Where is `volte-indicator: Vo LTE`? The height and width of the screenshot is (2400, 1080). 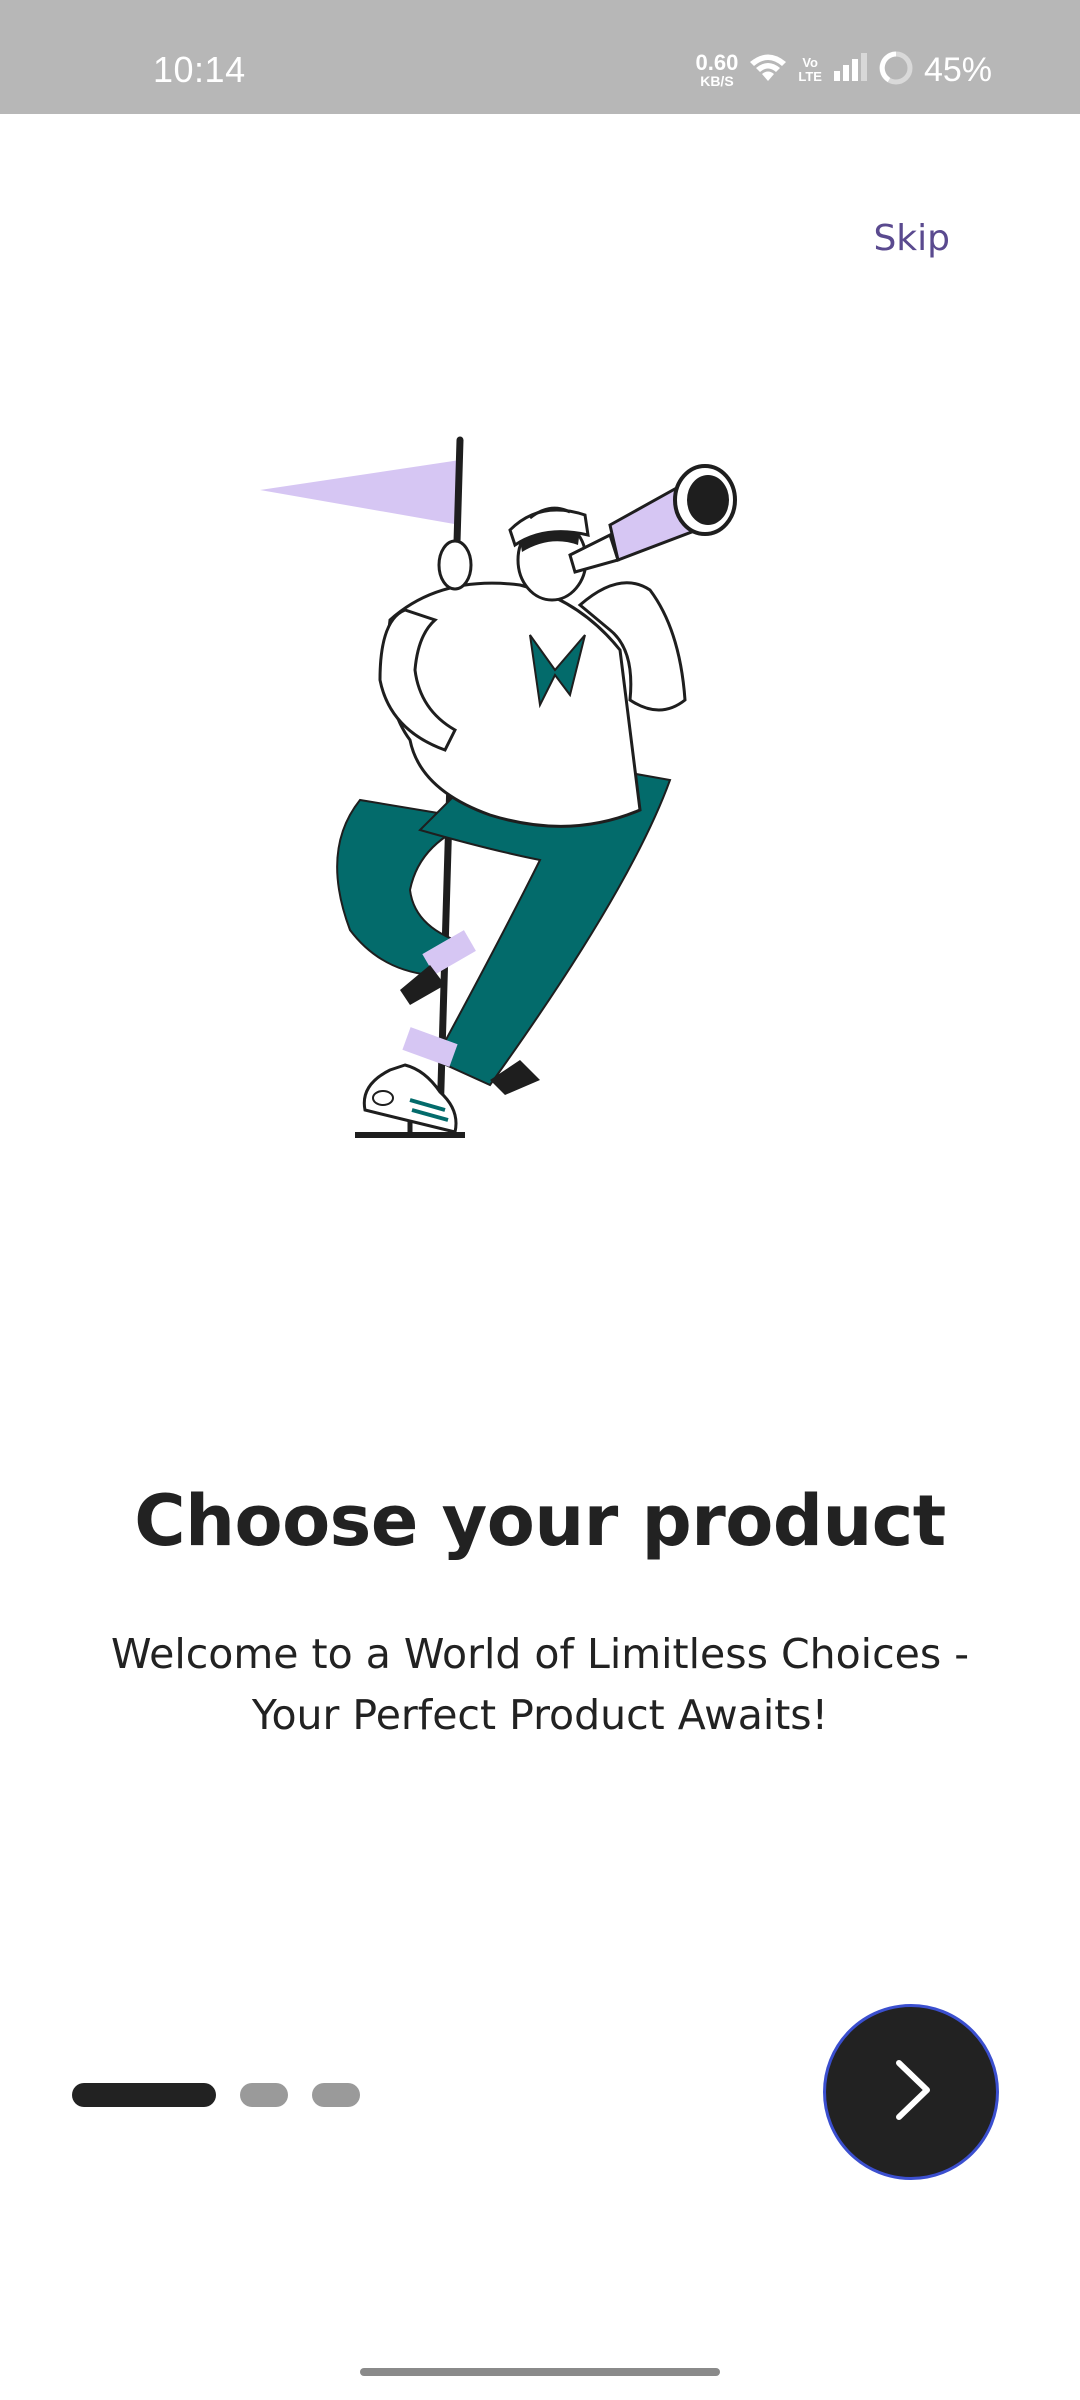 volte-indicator: Vo LTE is located at coordinates (810, 69).